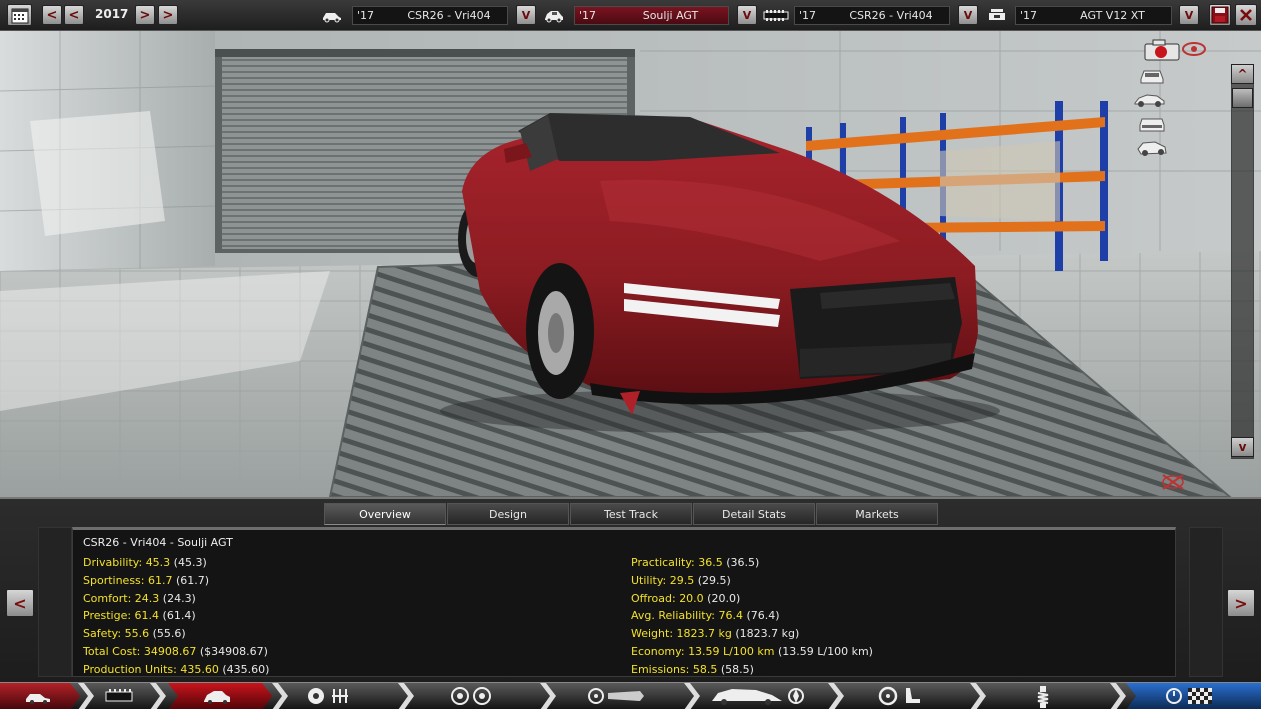 The image size is (1261, 709). I want to click on stat-prestige: Prestige: 61.4 (61.4), so click(139, 616).